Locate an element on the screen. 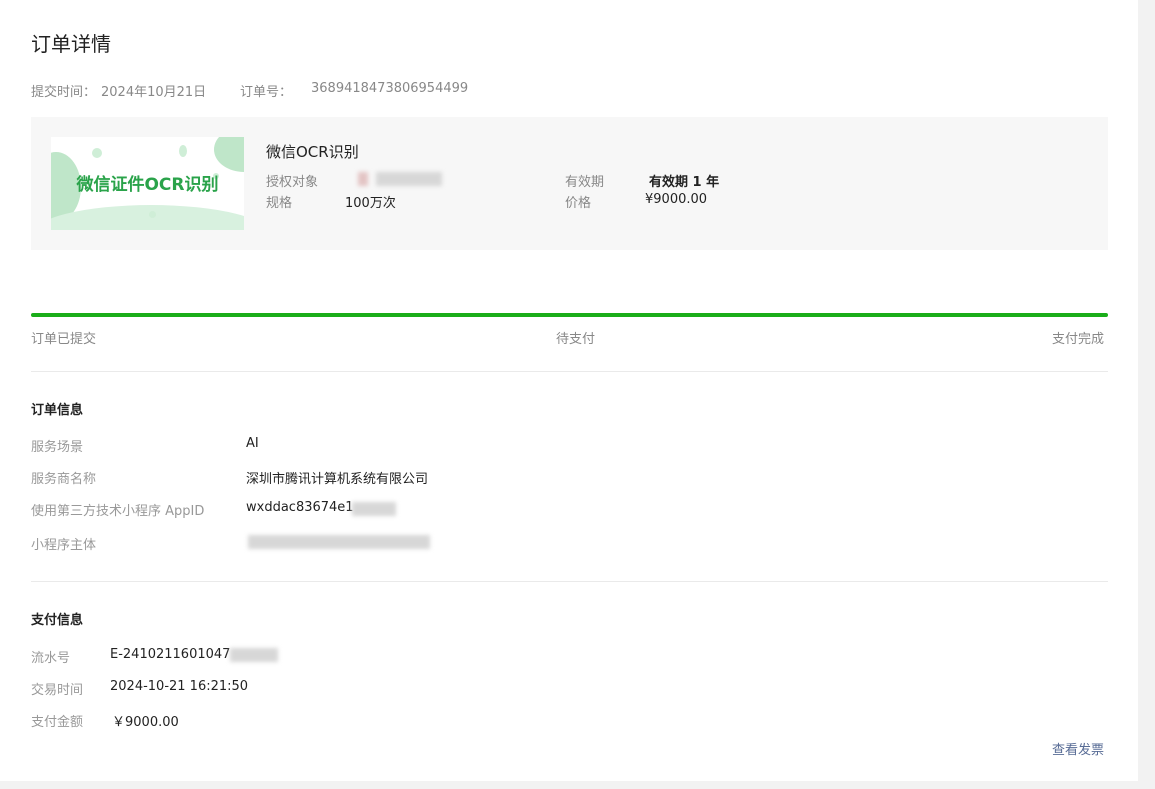  submit-time-value: 2024年10月21日 is located at coordinates (154, 92).